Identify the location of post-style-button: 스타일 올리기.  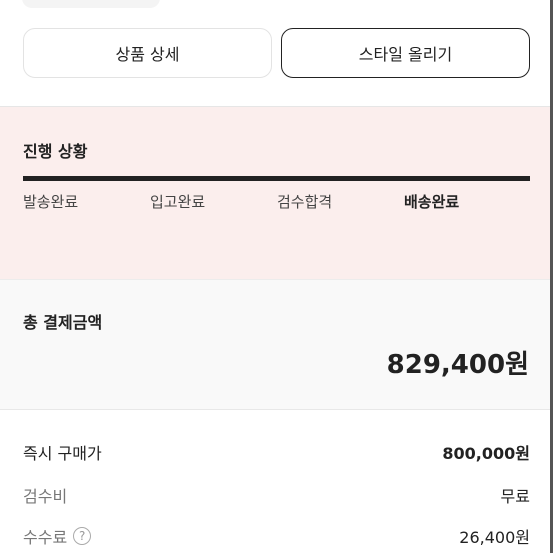
(405, 53).